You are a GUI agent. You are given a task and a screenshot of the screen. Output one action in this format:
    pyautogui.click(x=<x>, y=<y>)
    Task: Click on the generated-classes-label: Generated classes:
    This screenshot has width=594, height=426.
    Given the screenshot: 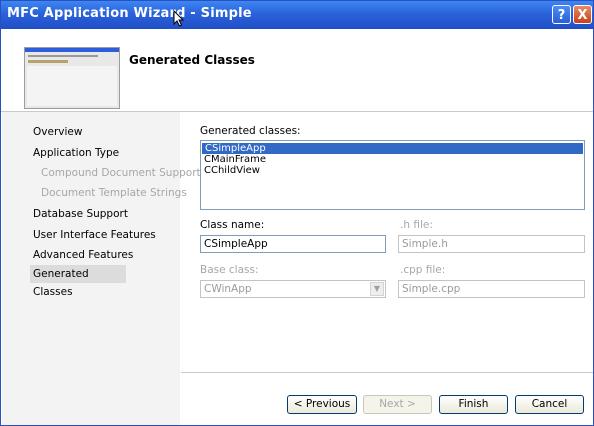 What is the action you would take?
    pyautogui.click(x=250, y=131)
    